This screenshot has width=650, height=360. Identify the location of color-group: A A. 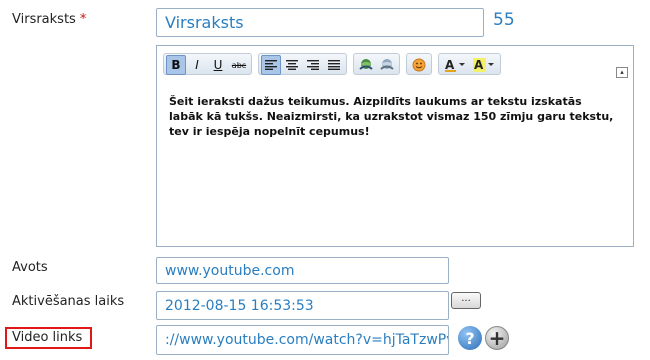
(469, 64).